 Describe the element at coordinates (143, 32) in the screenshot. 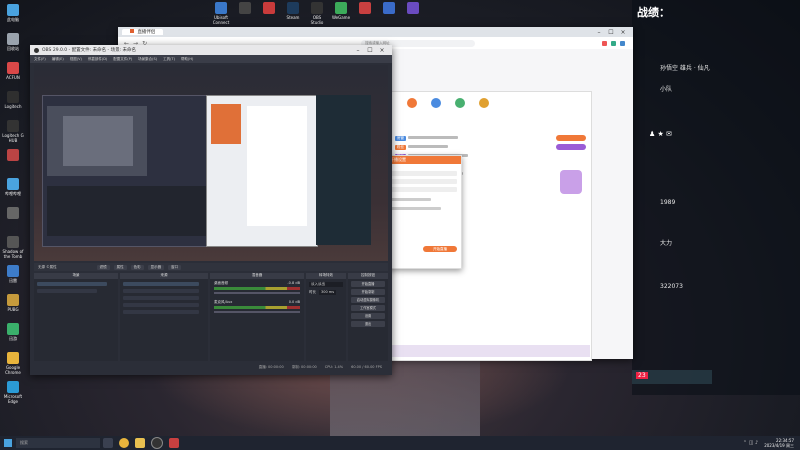

I see `browser-tab: 直播伴侣` at that location.